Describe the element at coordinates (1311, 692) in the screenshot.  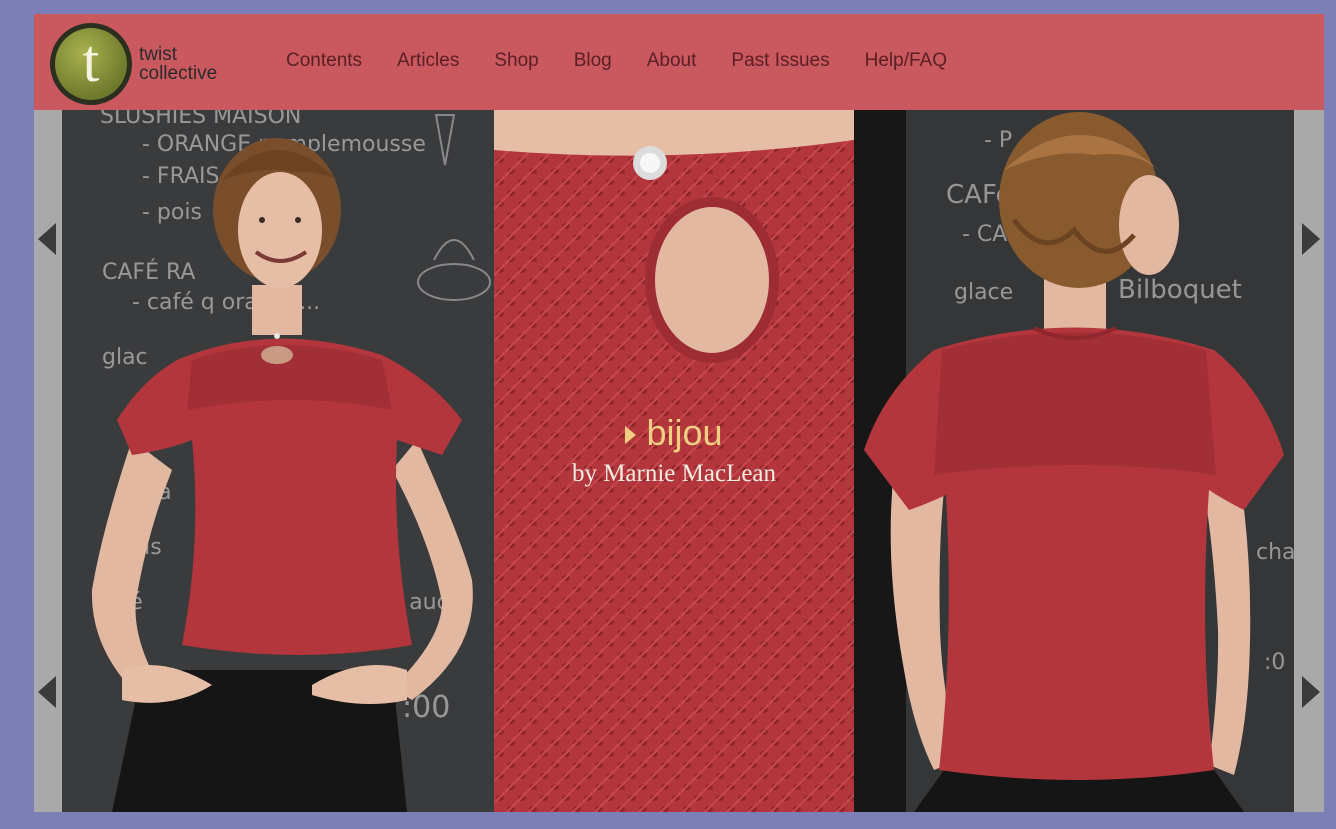
I see `next-arrow-bottom-icon` at that location.